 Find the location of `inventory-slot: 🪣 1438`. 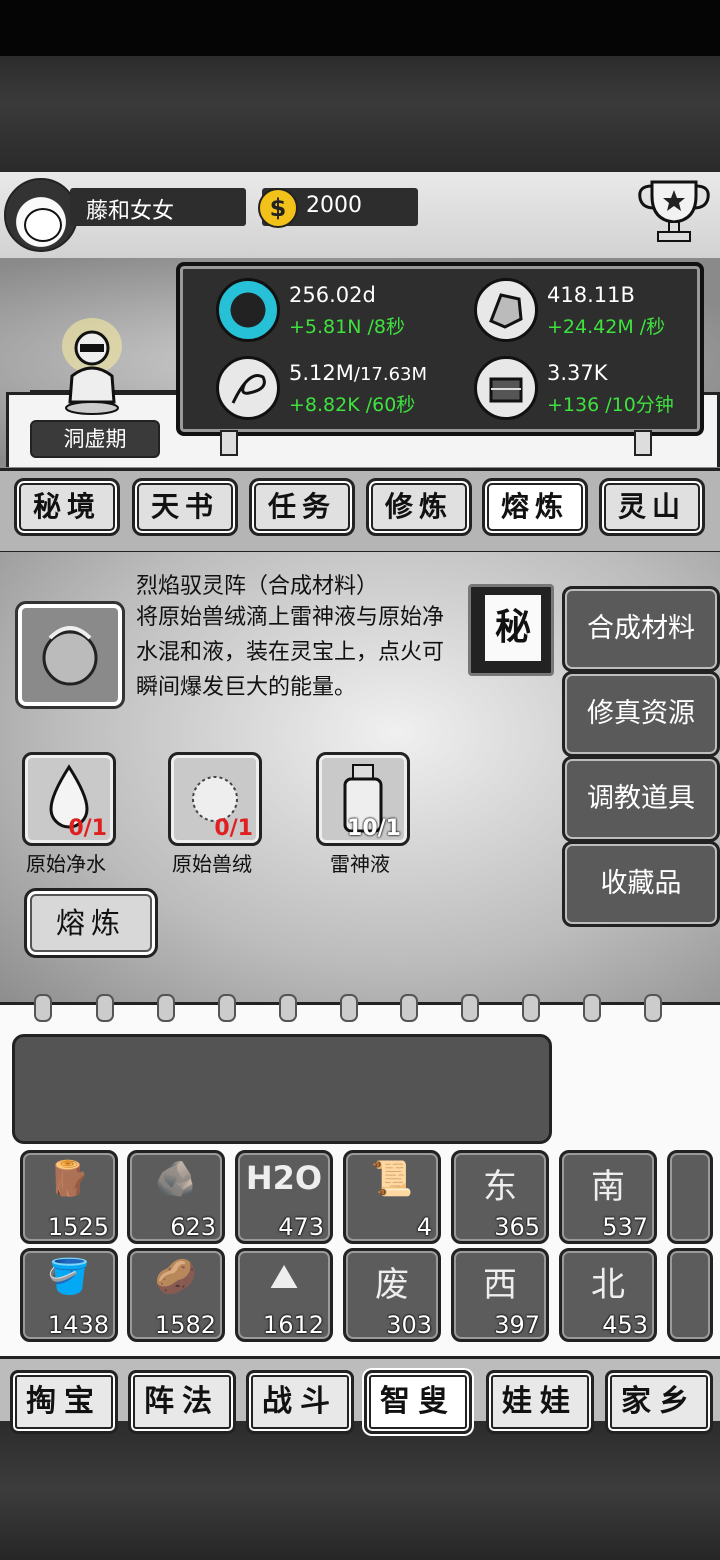

inventory-slot: 🪣 1438 is located at coordinates (69, 1295).